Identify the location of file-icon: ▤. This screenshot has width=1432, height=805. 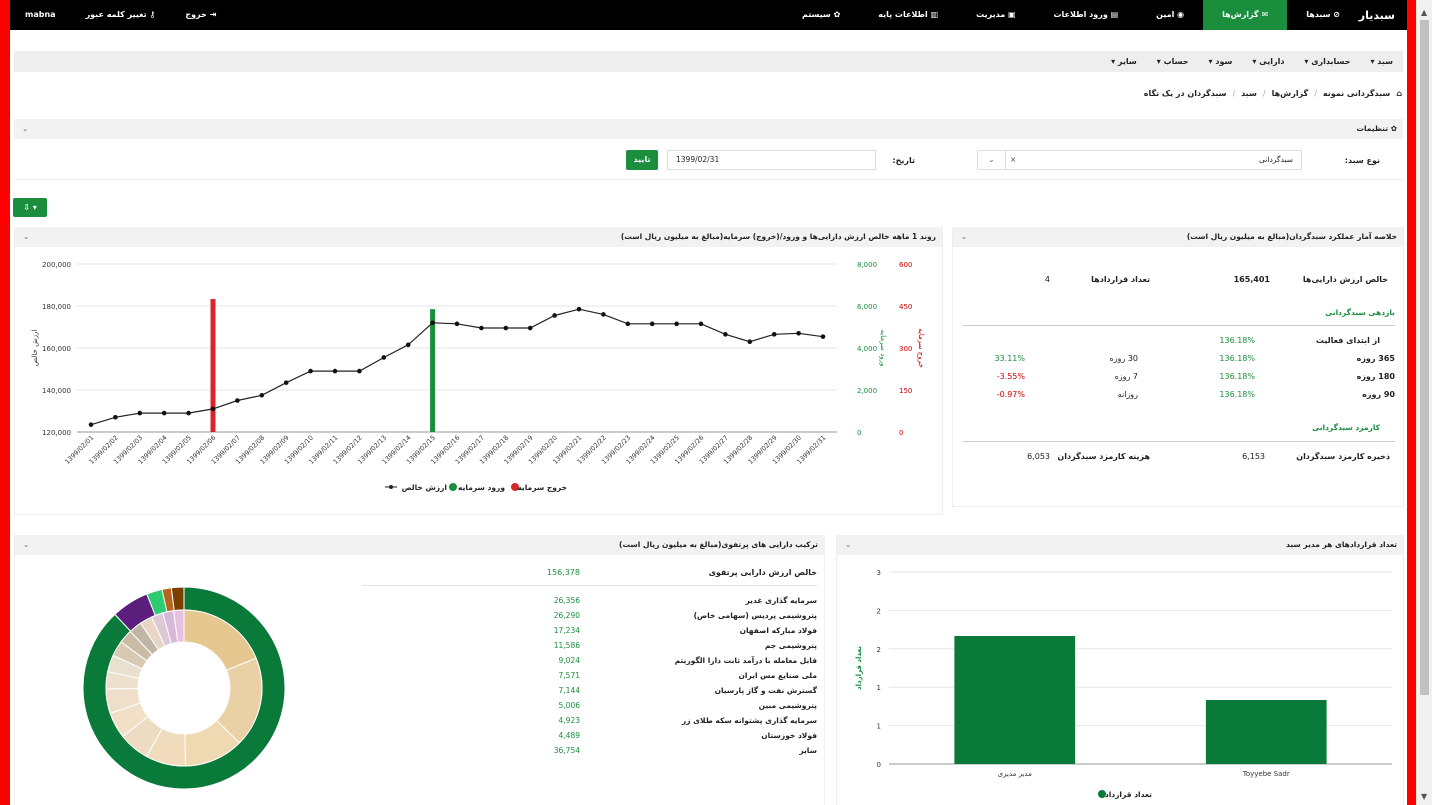
(1113, 14).